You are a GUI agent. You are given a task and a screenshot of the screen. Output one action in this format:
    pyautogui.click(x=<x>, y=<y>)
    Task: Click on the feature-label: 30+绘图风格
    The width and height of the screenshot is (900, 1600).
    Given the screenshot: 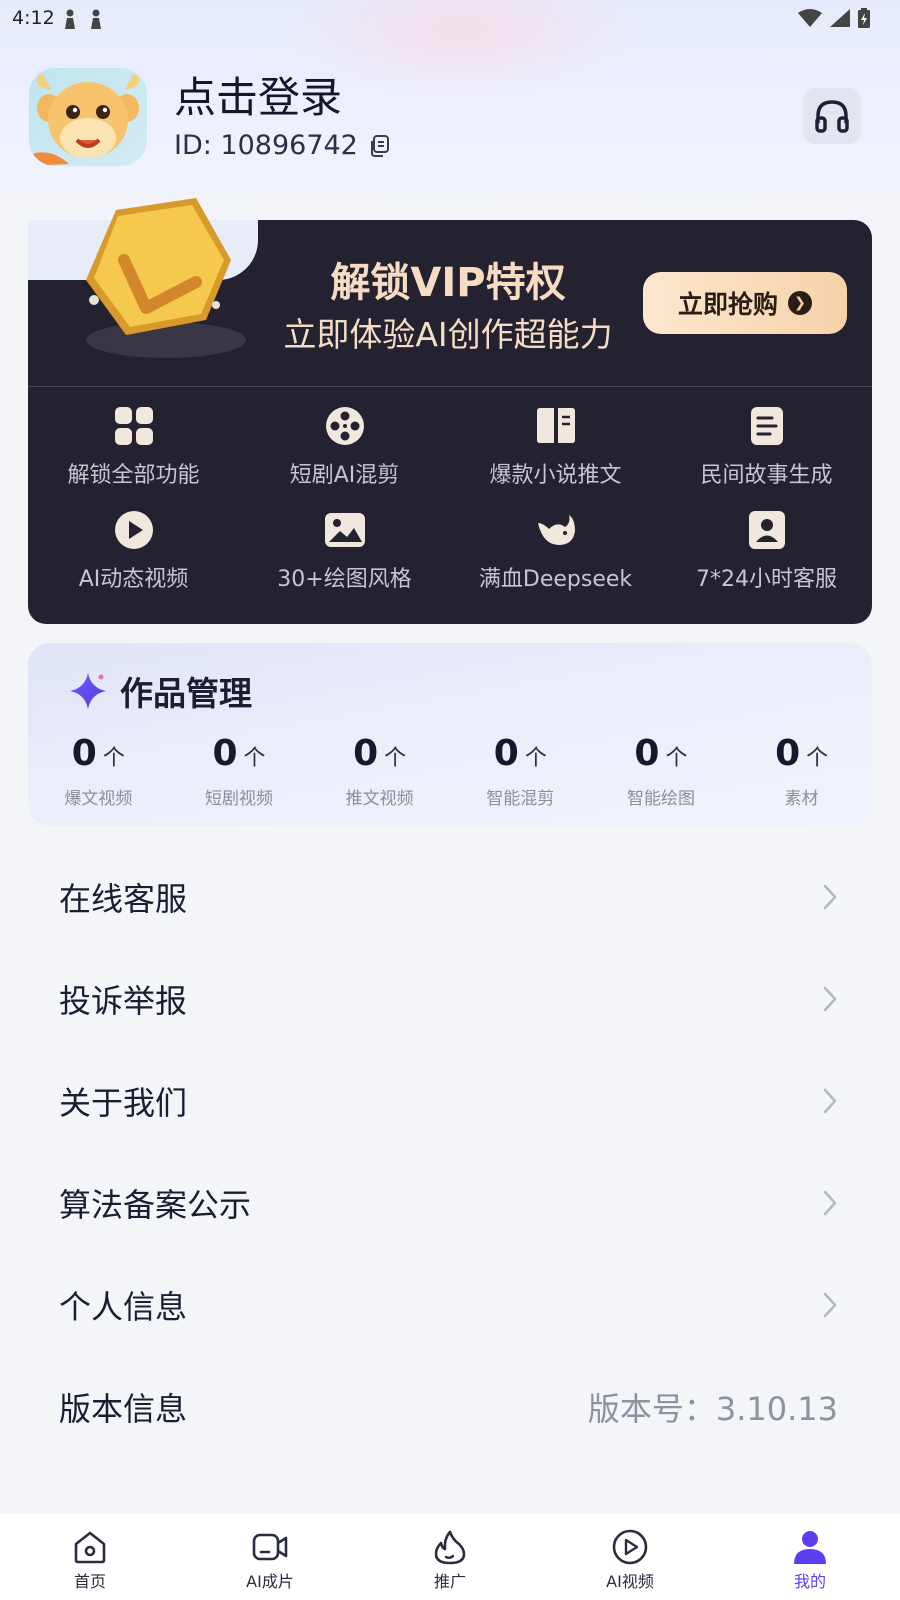 What is the action you would take?
    pyautogui.click(x=344, y=579)
    